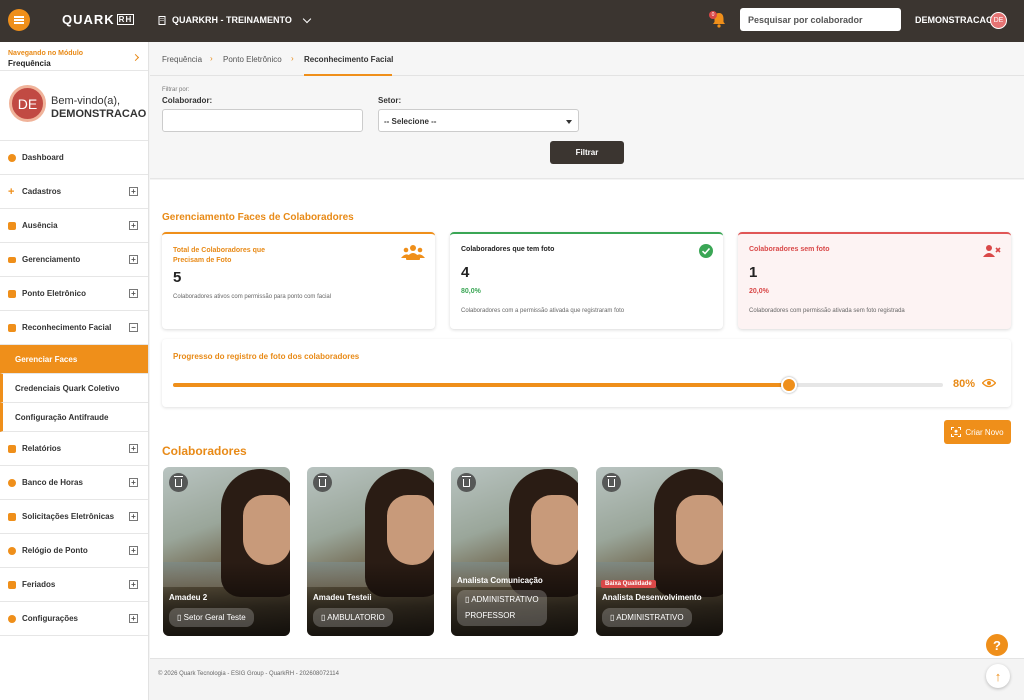 The height and width of the screenshot is (700, 1024). Describe the element at coordinates (569, 122) in the screenshot. I see `caret-down-icon` at that location.